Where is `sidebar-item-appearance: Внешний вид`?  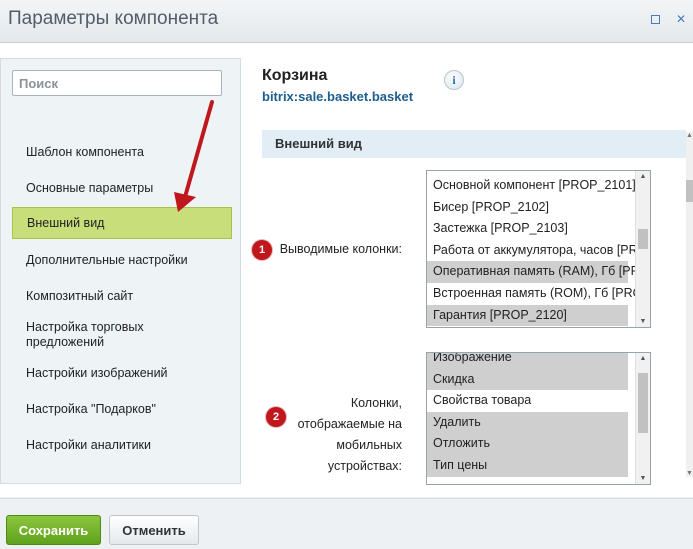
sidebar-item-appearance: Внешний вид is located at coordinates (122, 223).